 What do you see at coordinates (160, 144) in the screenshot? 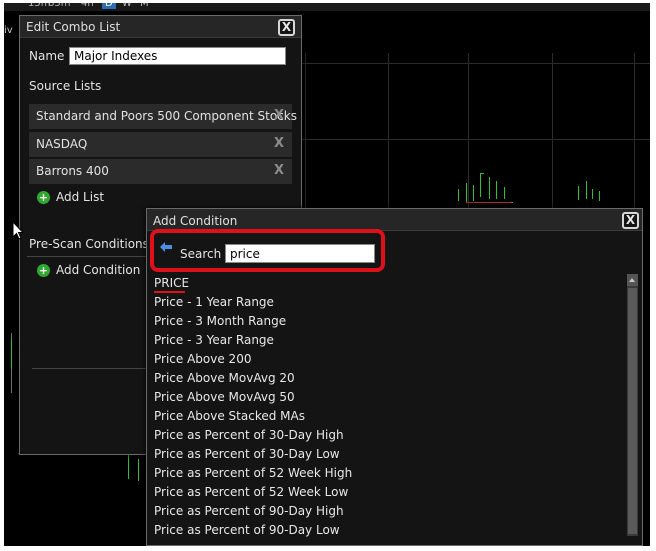
I see `source-list-item: NASDAQ X` at bounding box center [160, 144].